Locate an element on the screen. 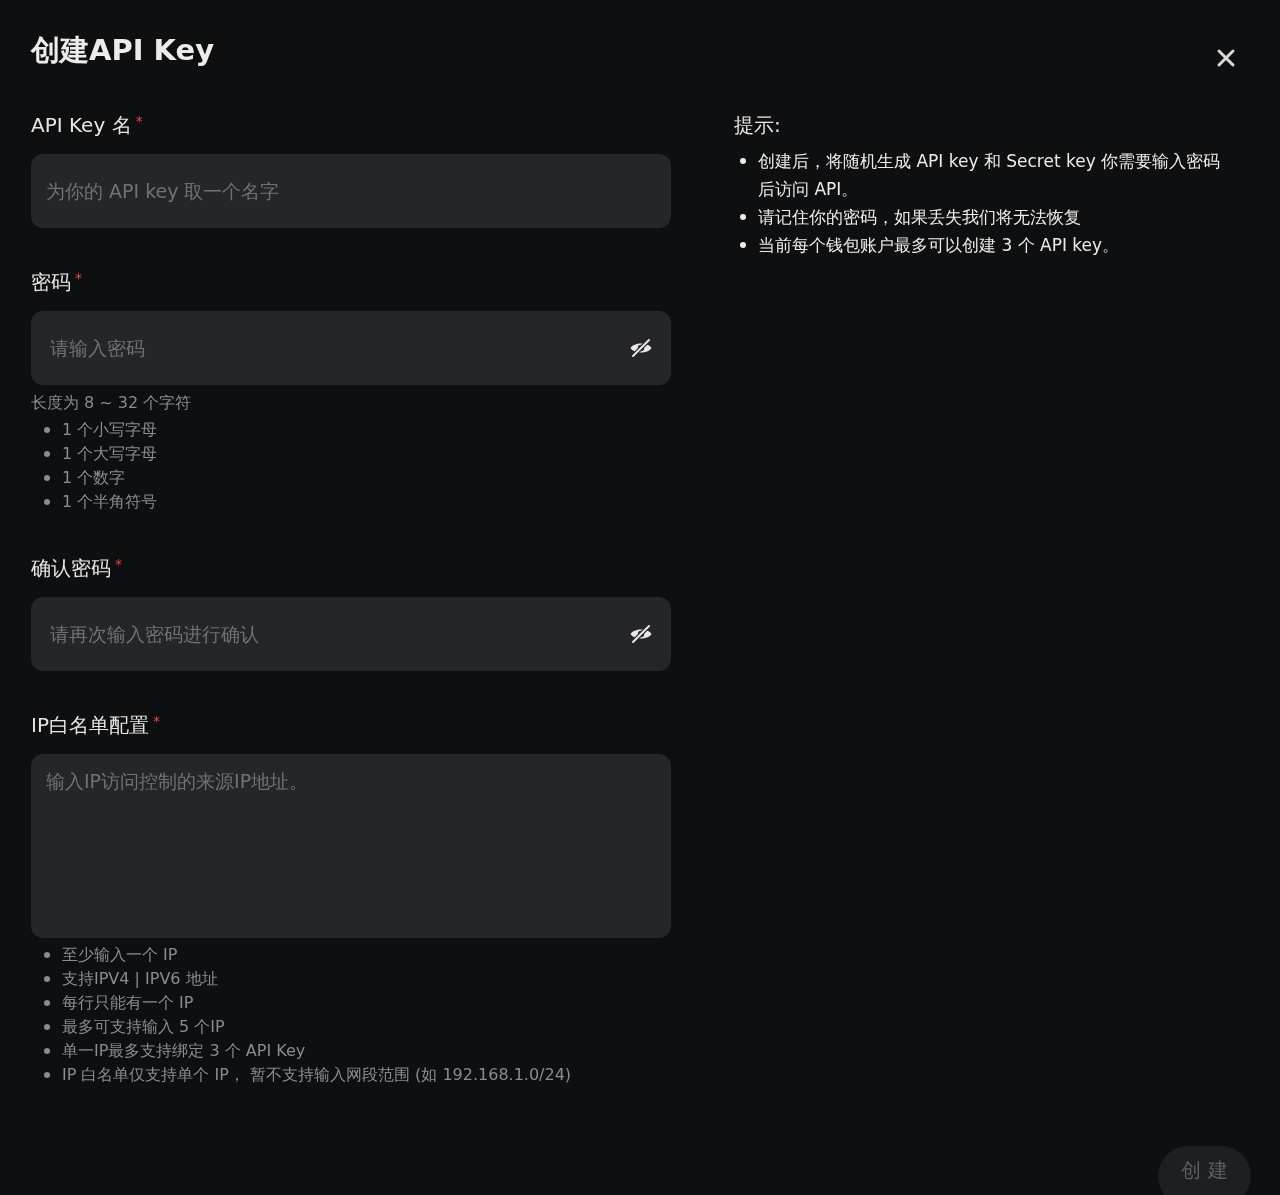 This screenshot has height=1195, width=1280. input-field: 为你的 API key 取一个名字 is located at coordinates (351, 191).